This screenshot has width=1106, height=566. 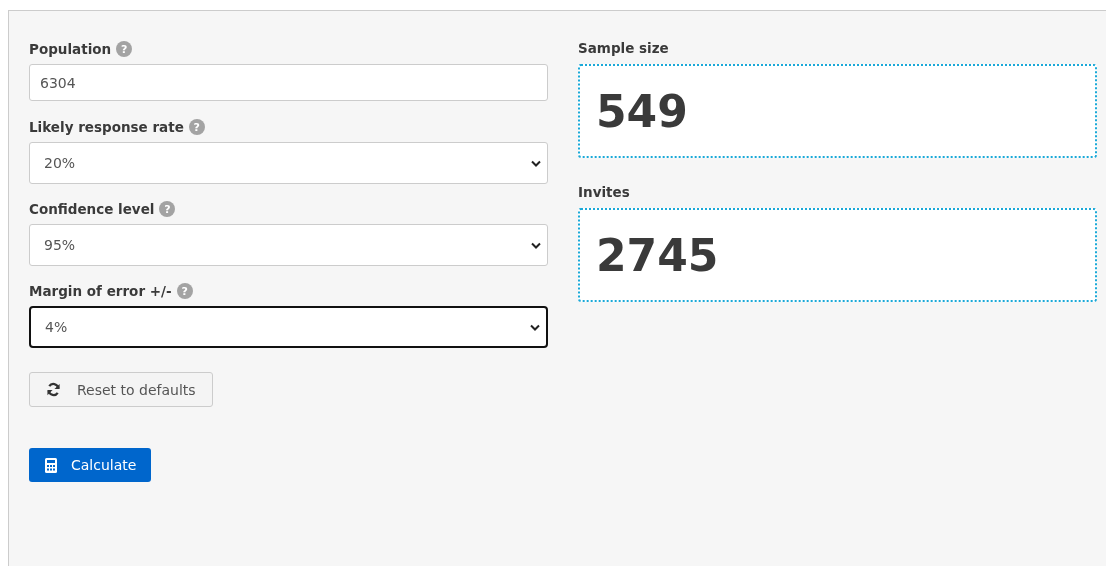 What do you see at coordinates (70, 49) in the screenshot?
I see `field-label: Population` at bounding box center [70, 49].